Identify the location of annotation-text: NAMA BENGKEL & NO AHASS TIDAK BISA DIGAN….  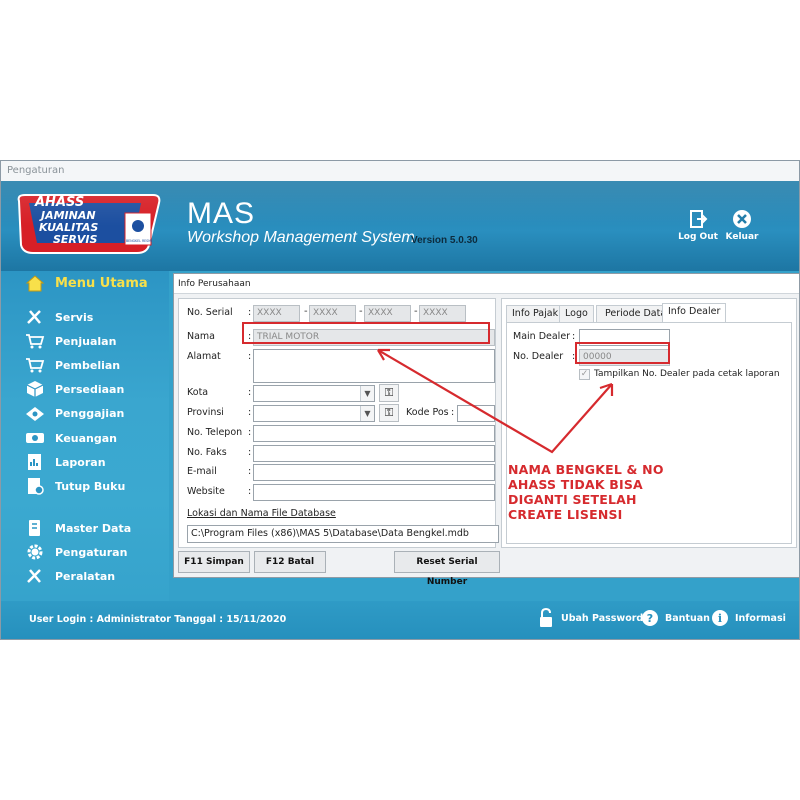
(600, 492).